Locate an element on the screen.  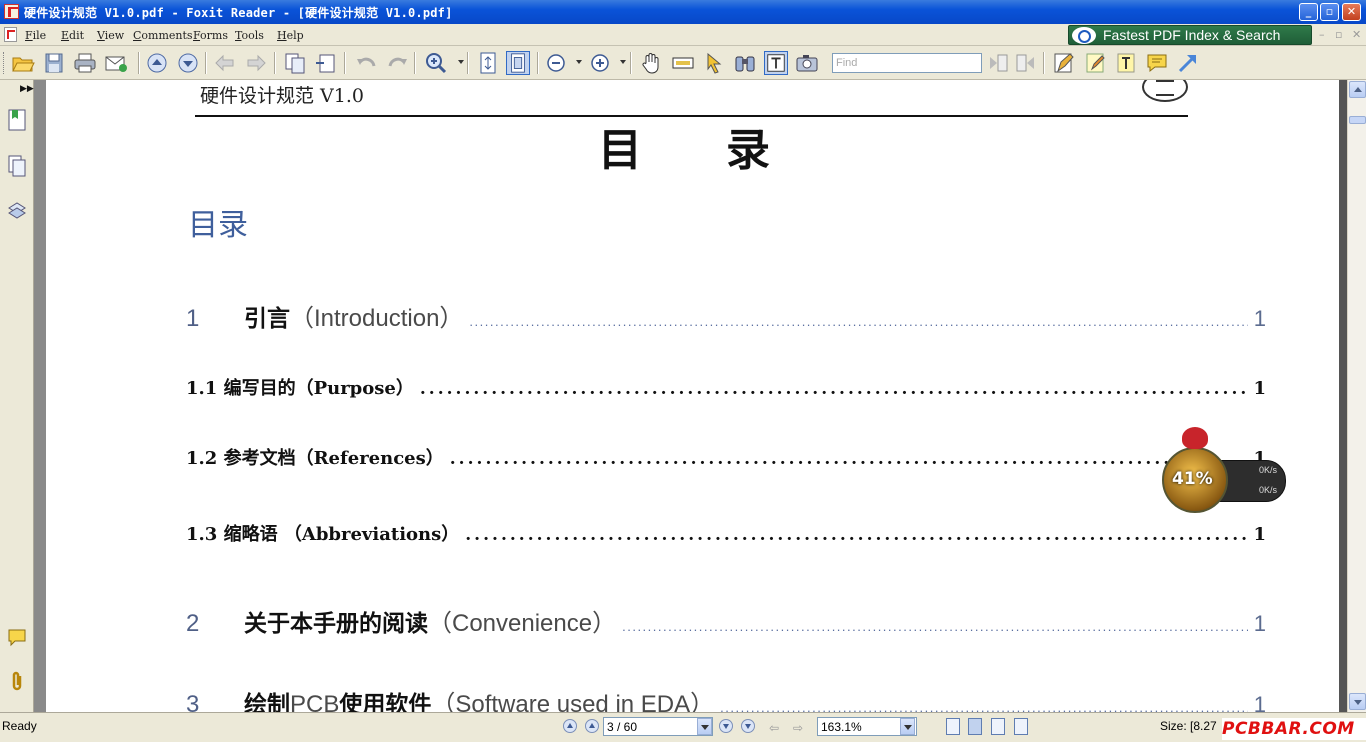
last-page-nav-icon is located at coordinates (748, 726).